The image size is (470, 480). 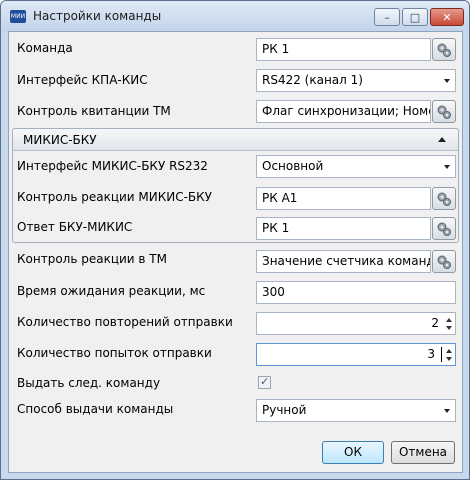 What do you see at coordinates (45, 48) in the screenshot?
I see `command-label: Команда` at bounding box center [45, 48].